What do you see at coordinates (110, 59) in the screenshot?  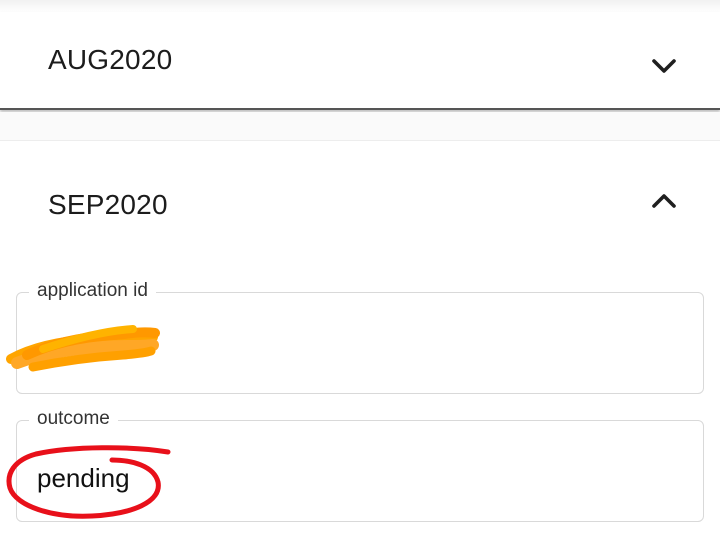 I see `panel-title: AUG2020` at bounding box center [110, 59].